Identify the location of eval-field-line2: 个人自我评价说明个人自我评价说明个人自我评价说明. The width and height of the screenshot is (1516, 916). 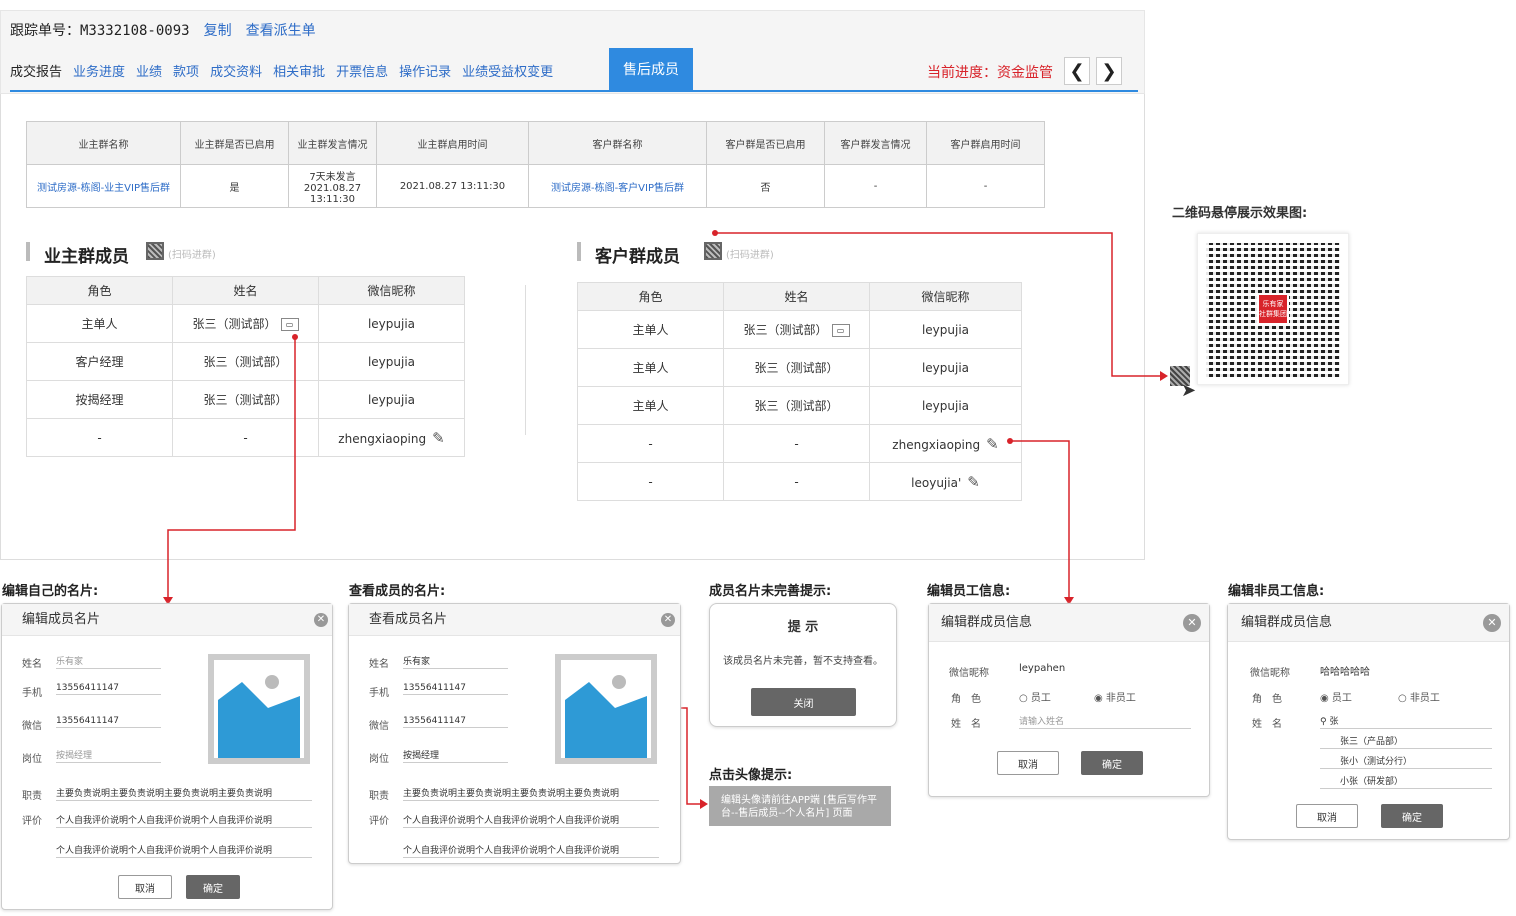
(184, 850).